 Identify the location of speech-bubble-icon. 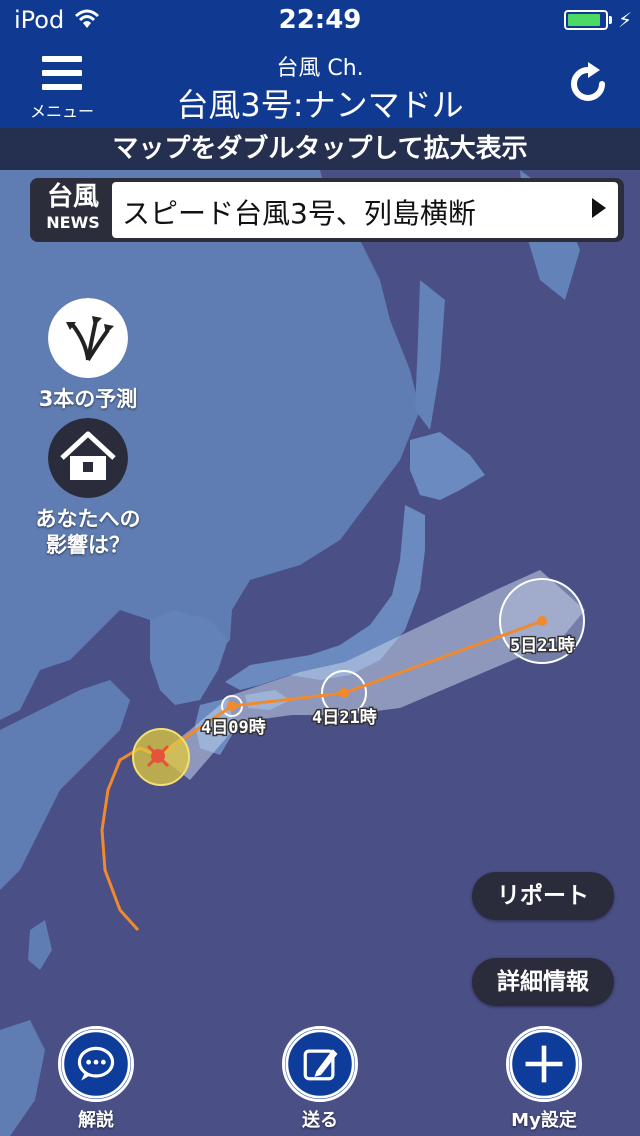
(96, 1064).